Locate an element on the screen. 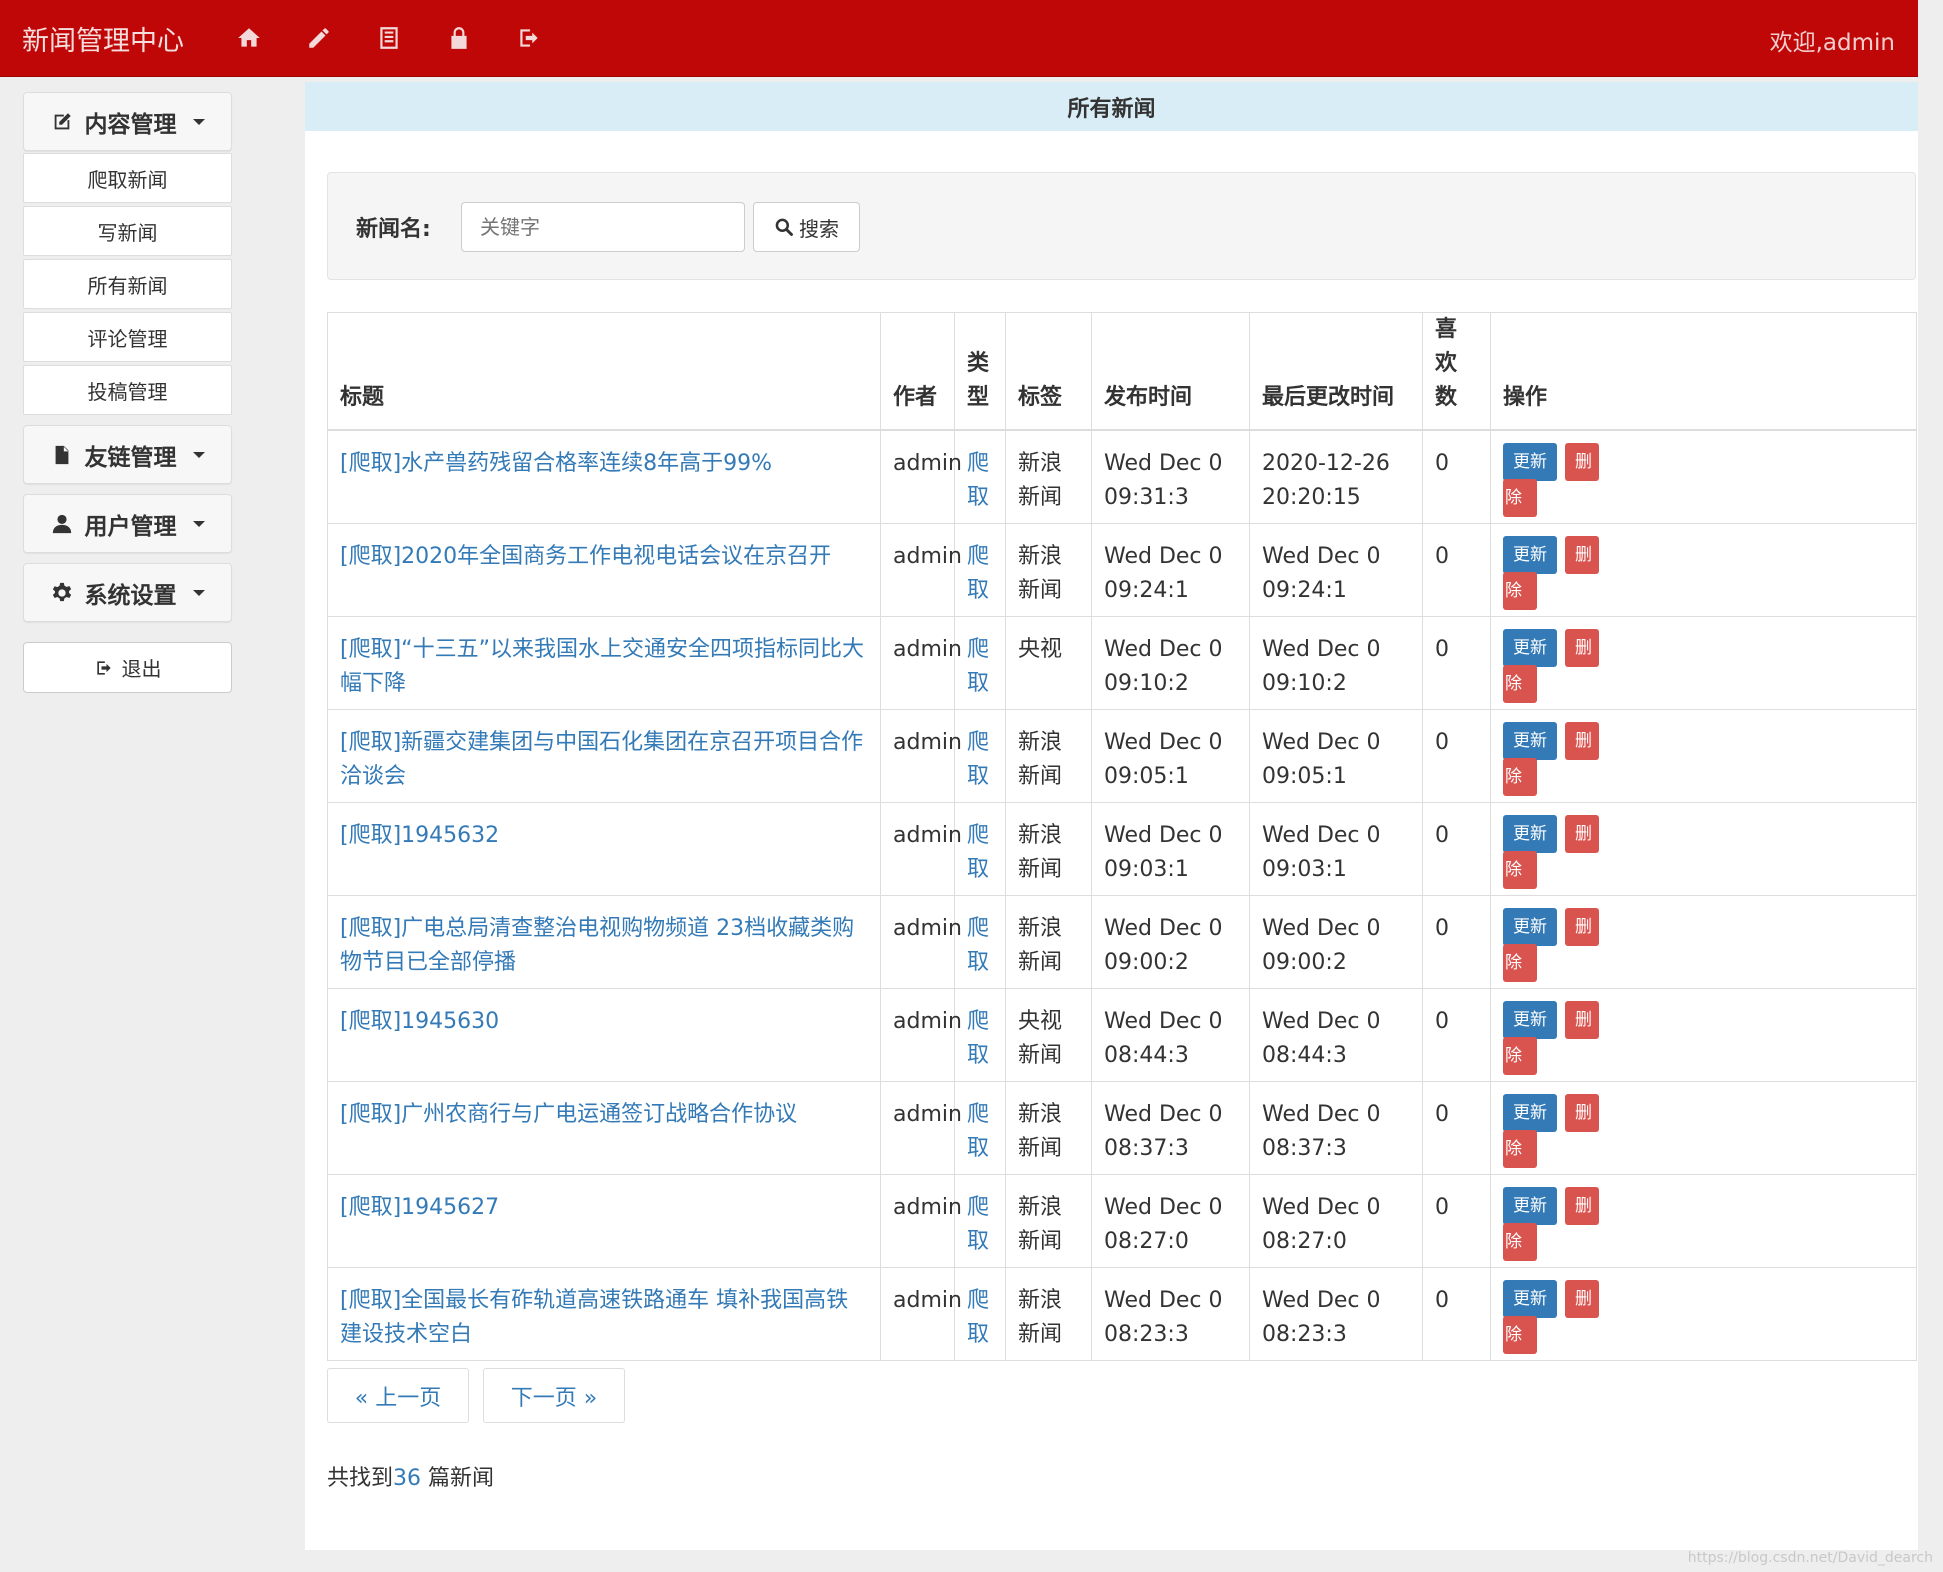  sidebar-group-label: 内容管理 is located at coordinates (130, 124).